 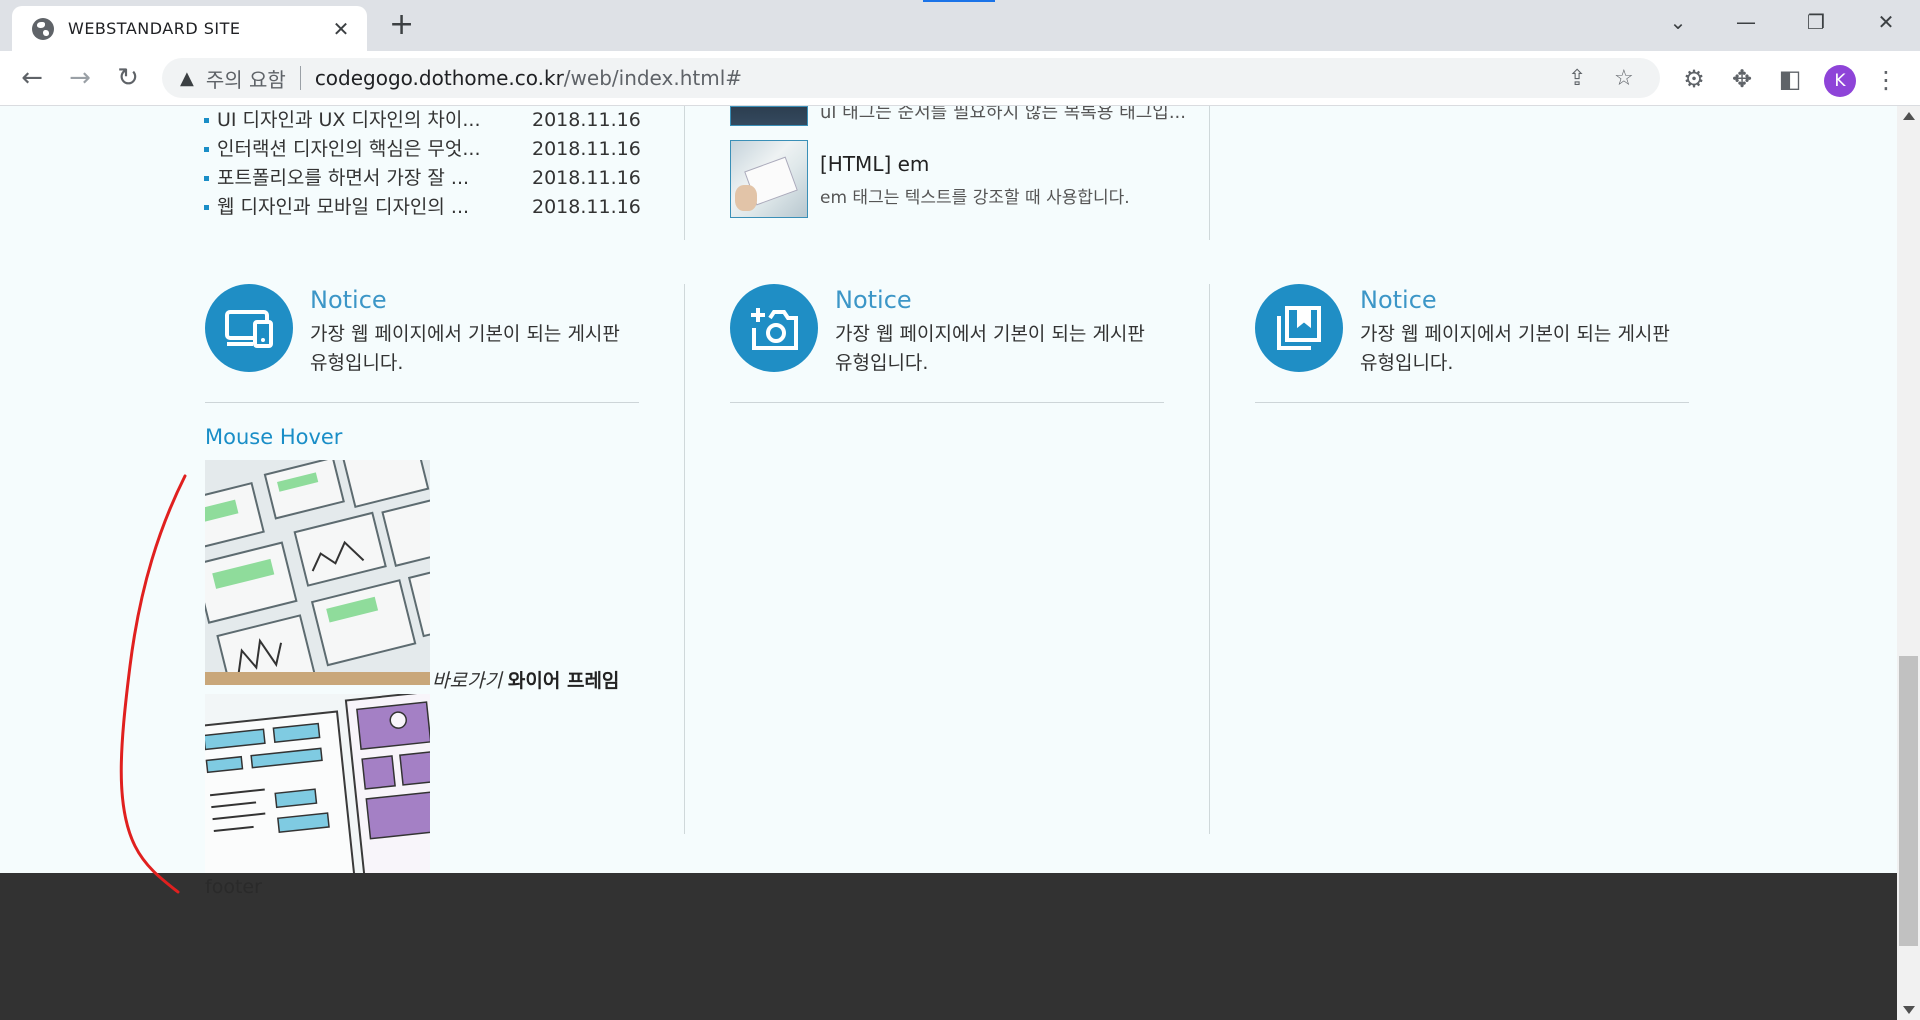 What do you see at coordinates (874, 164) in the screenshot?
I see `article-title: [HTML] em` at bounding box center [874, 164].